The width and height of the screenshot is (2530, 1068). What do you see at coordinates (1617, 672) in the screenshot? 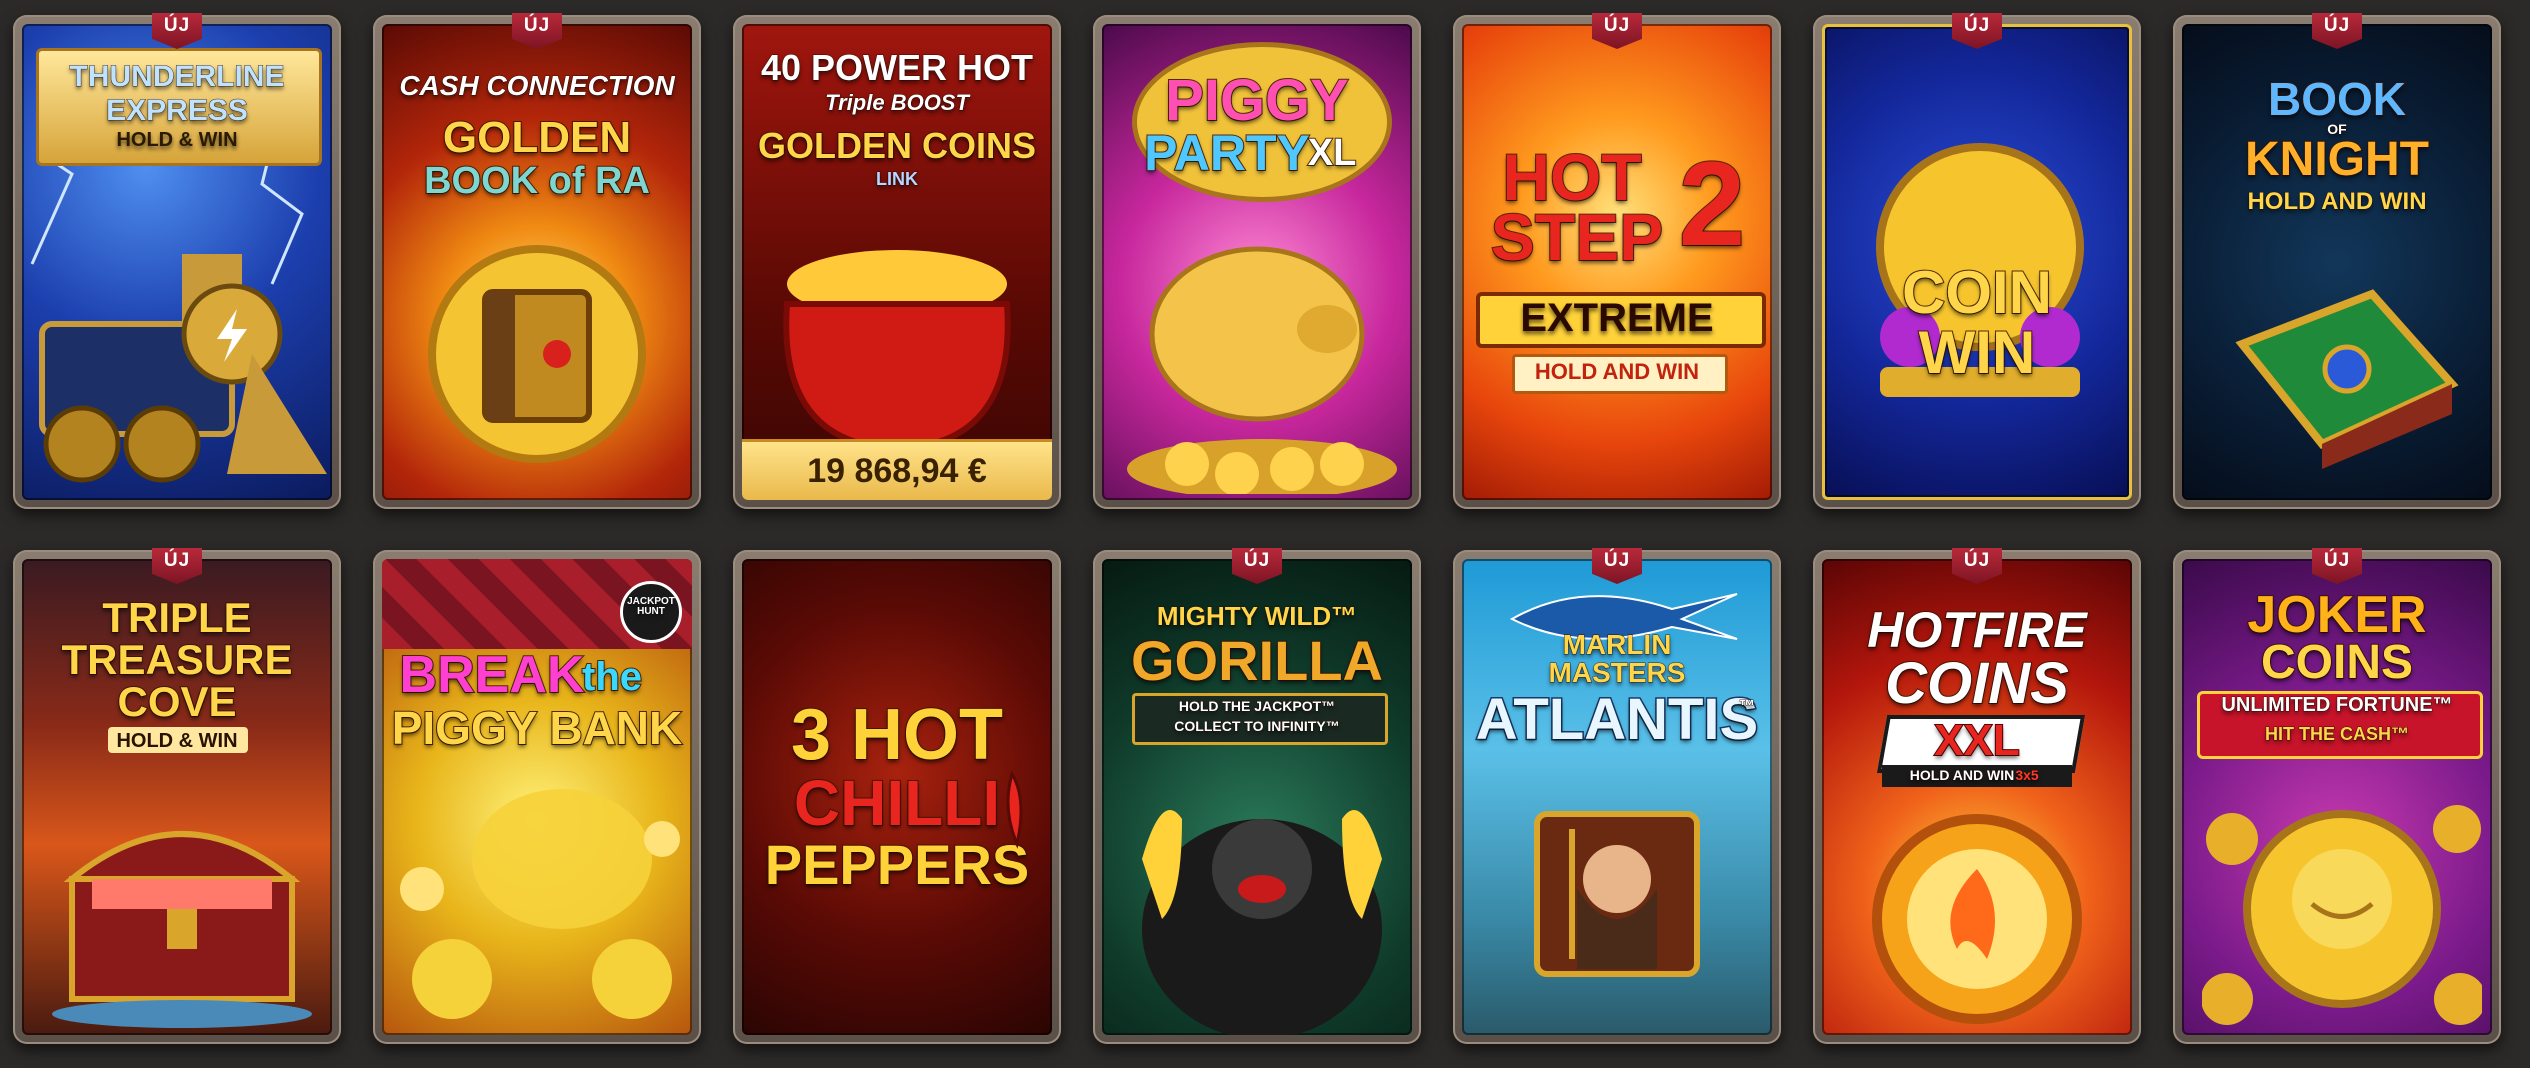
I see `game-brand-line2: MASTERS` at bounding box center [1617, 672].